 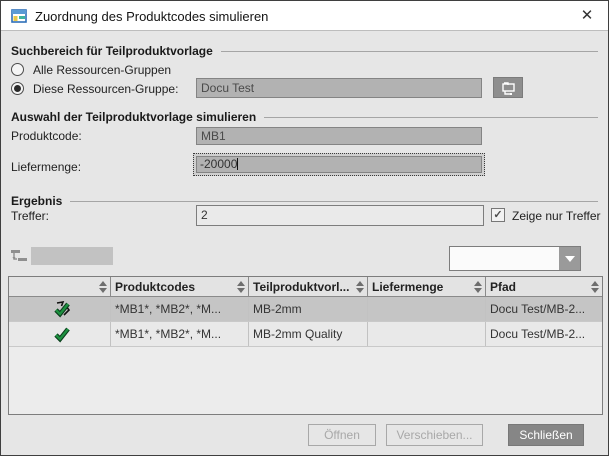 What do you see at coordinates (339, 136) in the screenshot?
I see `productcode-field: MB1` at bounding box center [339, 136].